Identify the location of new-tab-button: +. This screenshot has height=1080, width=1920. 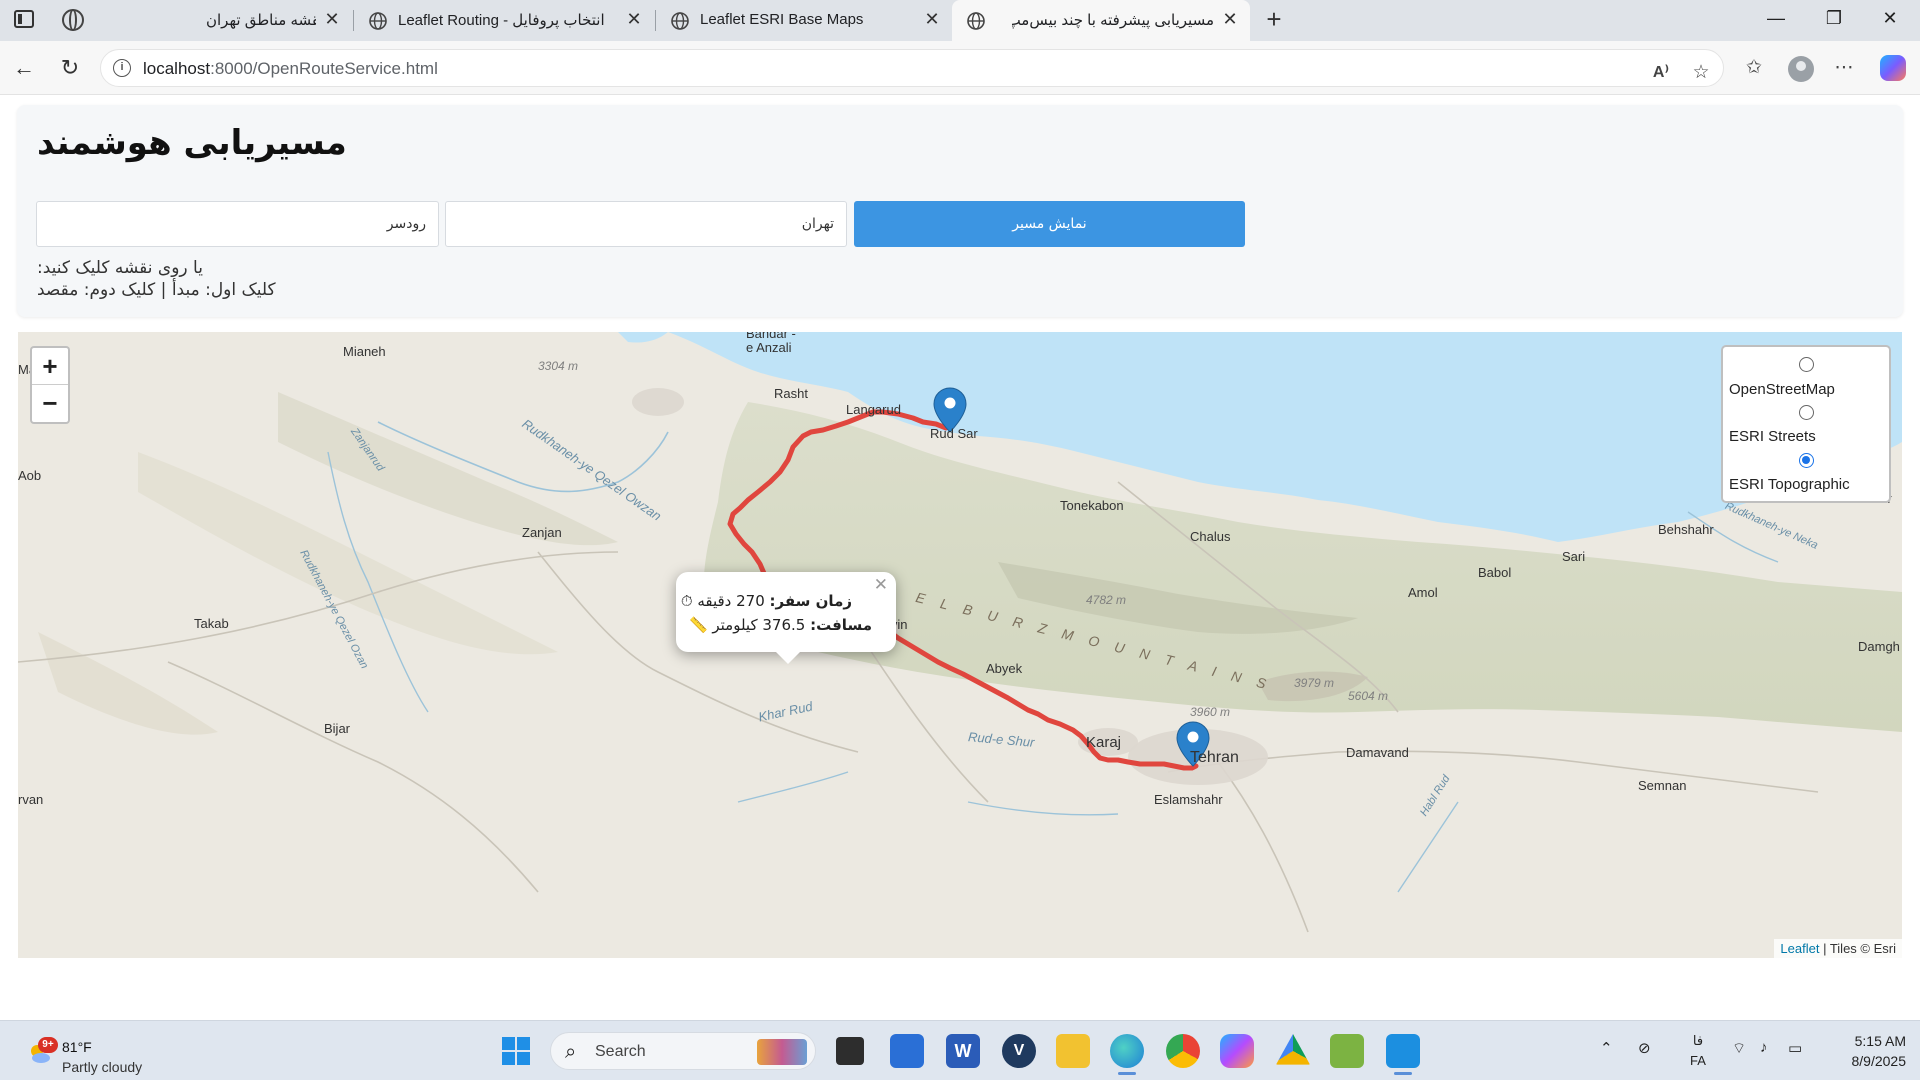
(1274, 20).